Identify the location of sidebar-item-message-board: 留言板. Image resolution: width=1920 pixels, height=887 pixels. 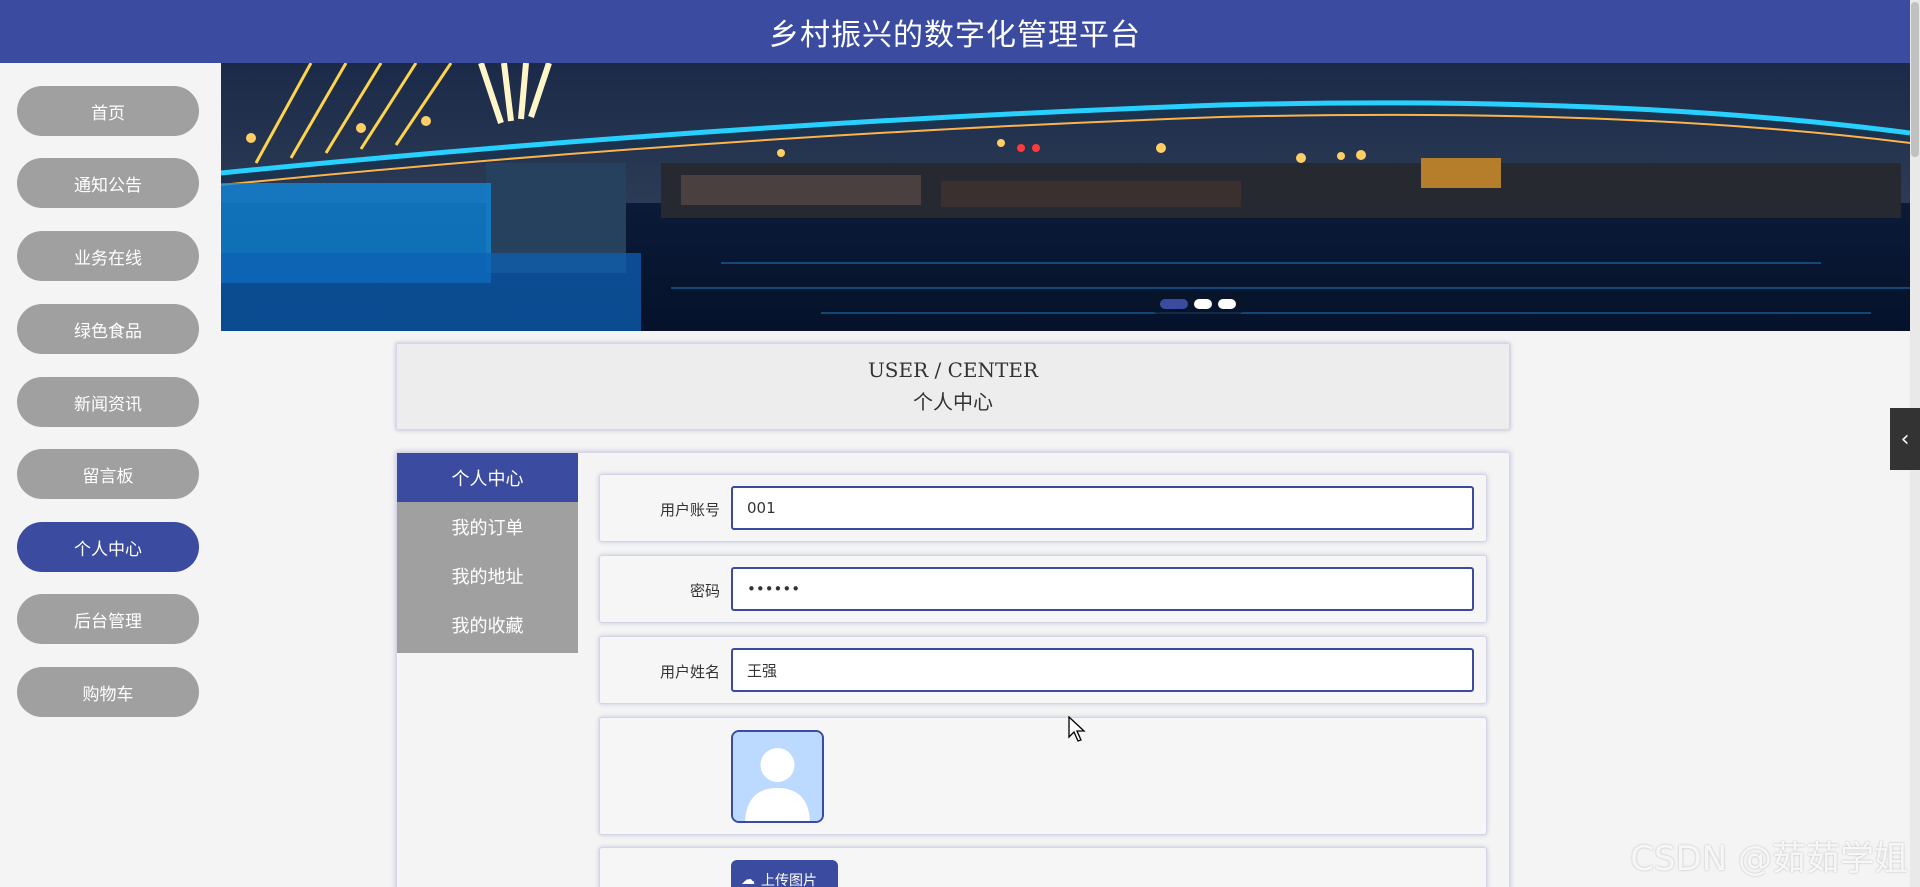
(108, 474).